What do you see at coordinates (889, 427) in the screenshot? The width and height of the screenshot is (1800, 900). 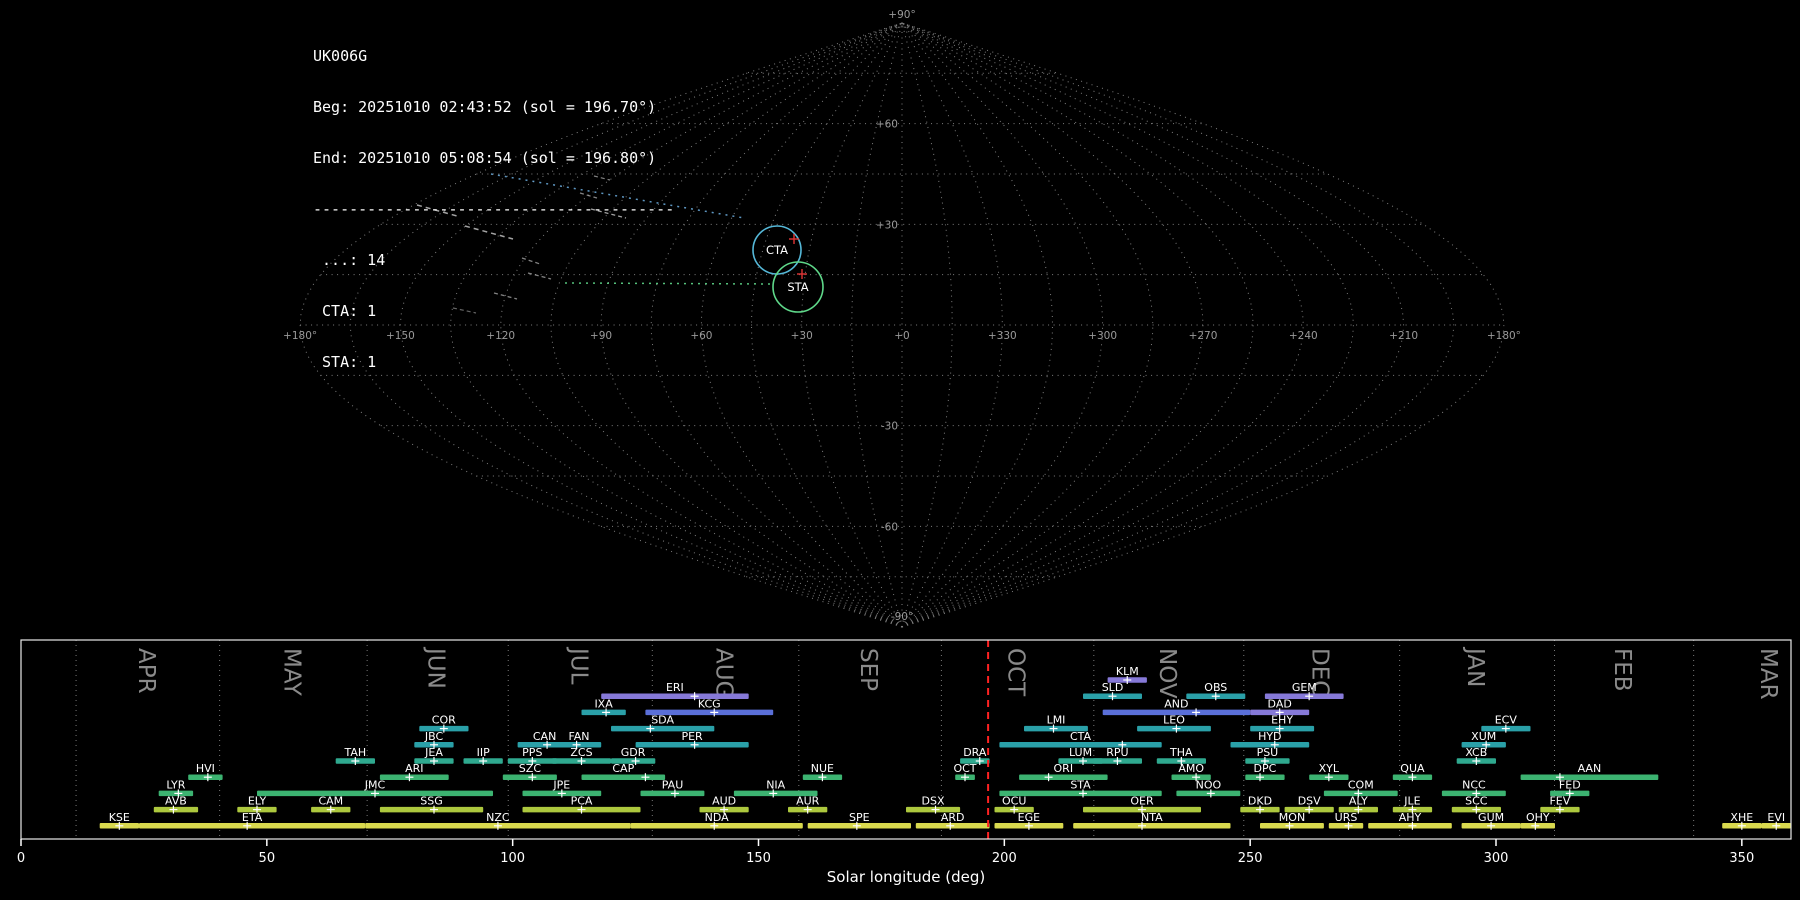 I see `lat-label: -30` at bounding box center [889, 427].